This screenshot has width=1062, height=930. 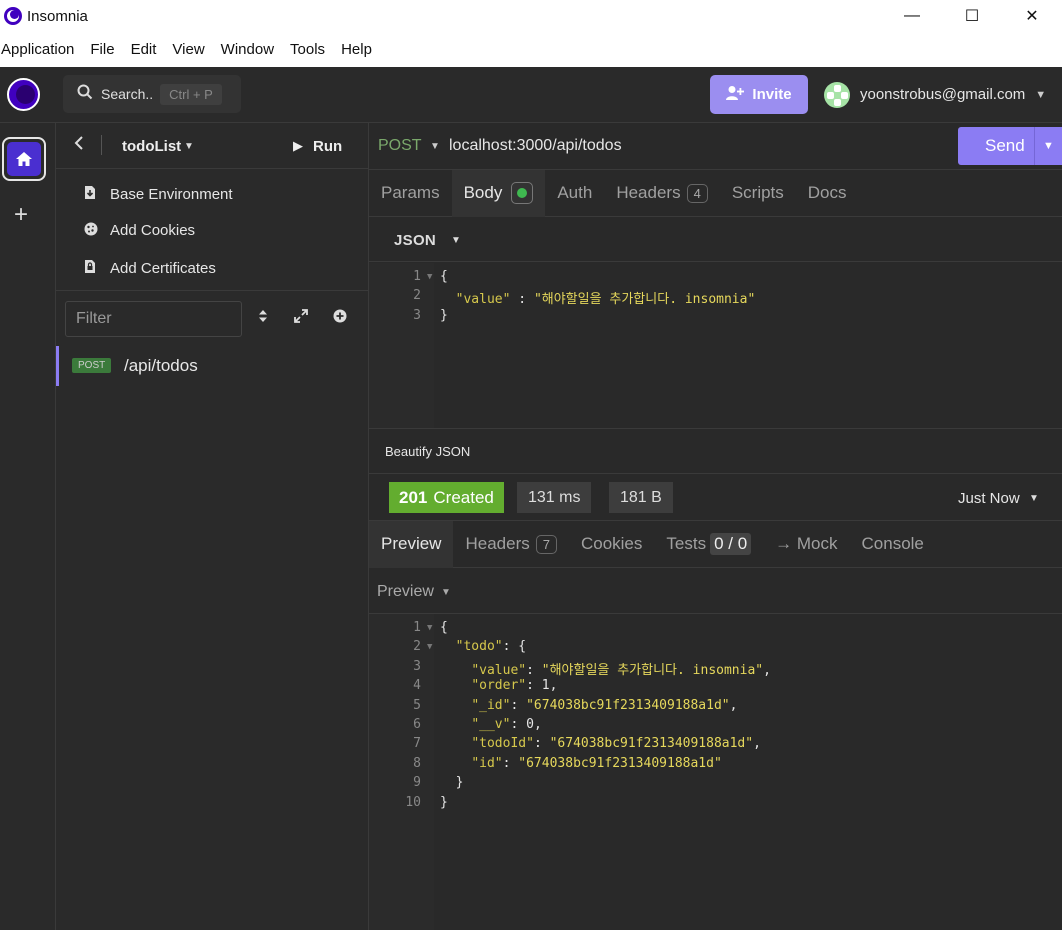 I want to click on response-size: 181 B, so click(x=641, y=497).